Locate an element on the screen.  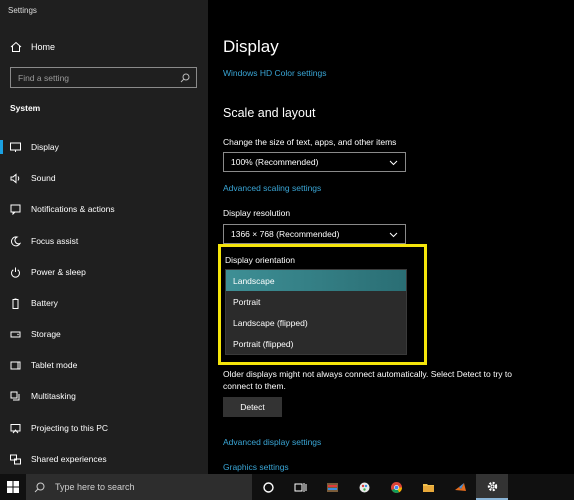
page-title: Display is located at coordinates (251, 46).